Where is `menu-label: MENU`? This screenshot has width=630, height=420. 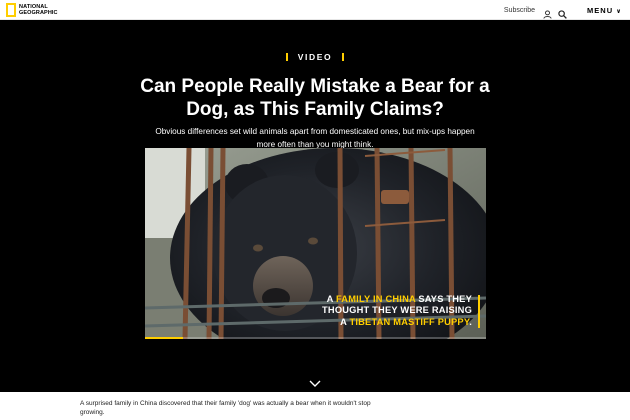 menu-label: MENU is located at coordinates (600, 10).